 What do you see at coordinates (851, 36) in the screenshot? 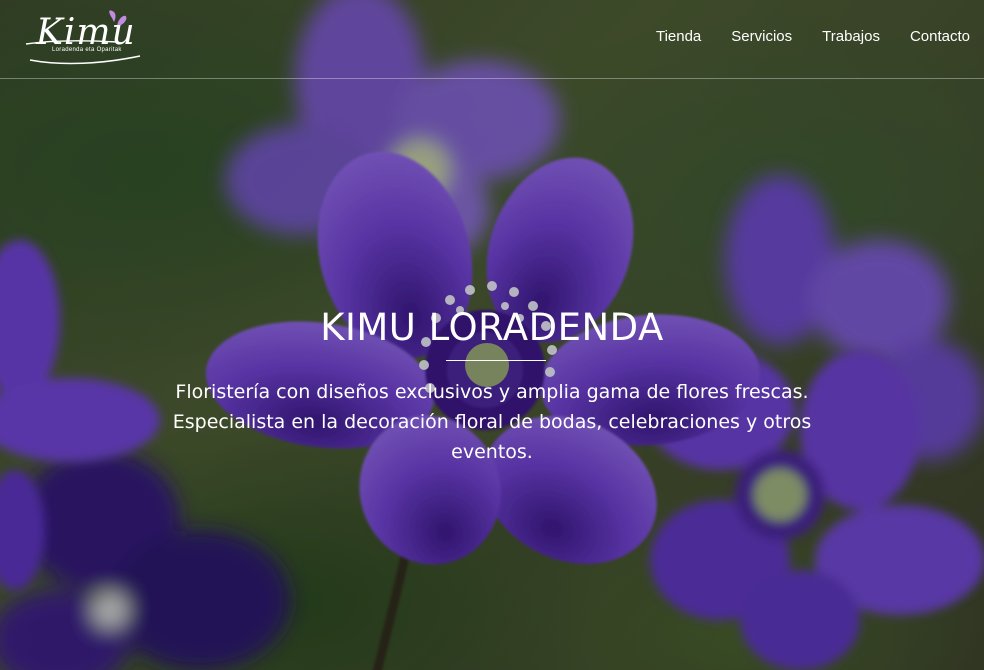
I see `nav-item-trabajos: Trabajos` at bounding box center [851, 36].